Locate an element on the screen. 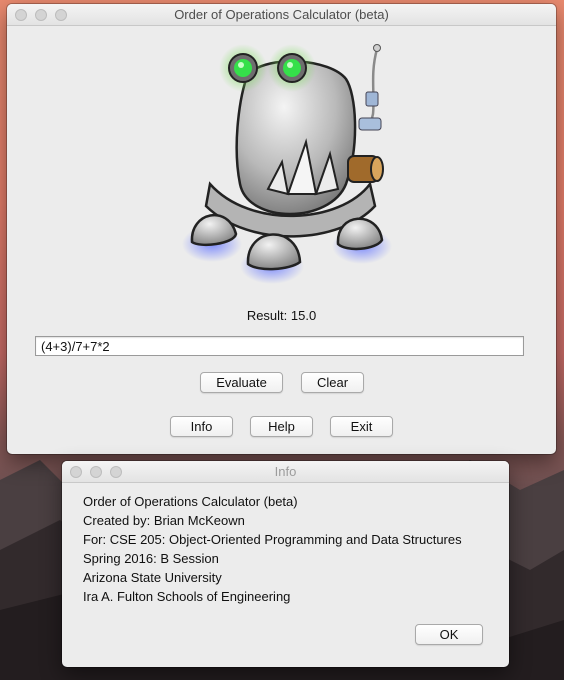  help-button: Help is located at coordinates (281, 426).